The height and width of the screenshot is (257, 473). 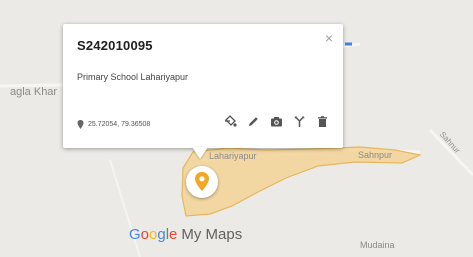 I want to click on location-marker, so click(x=202, y=182).